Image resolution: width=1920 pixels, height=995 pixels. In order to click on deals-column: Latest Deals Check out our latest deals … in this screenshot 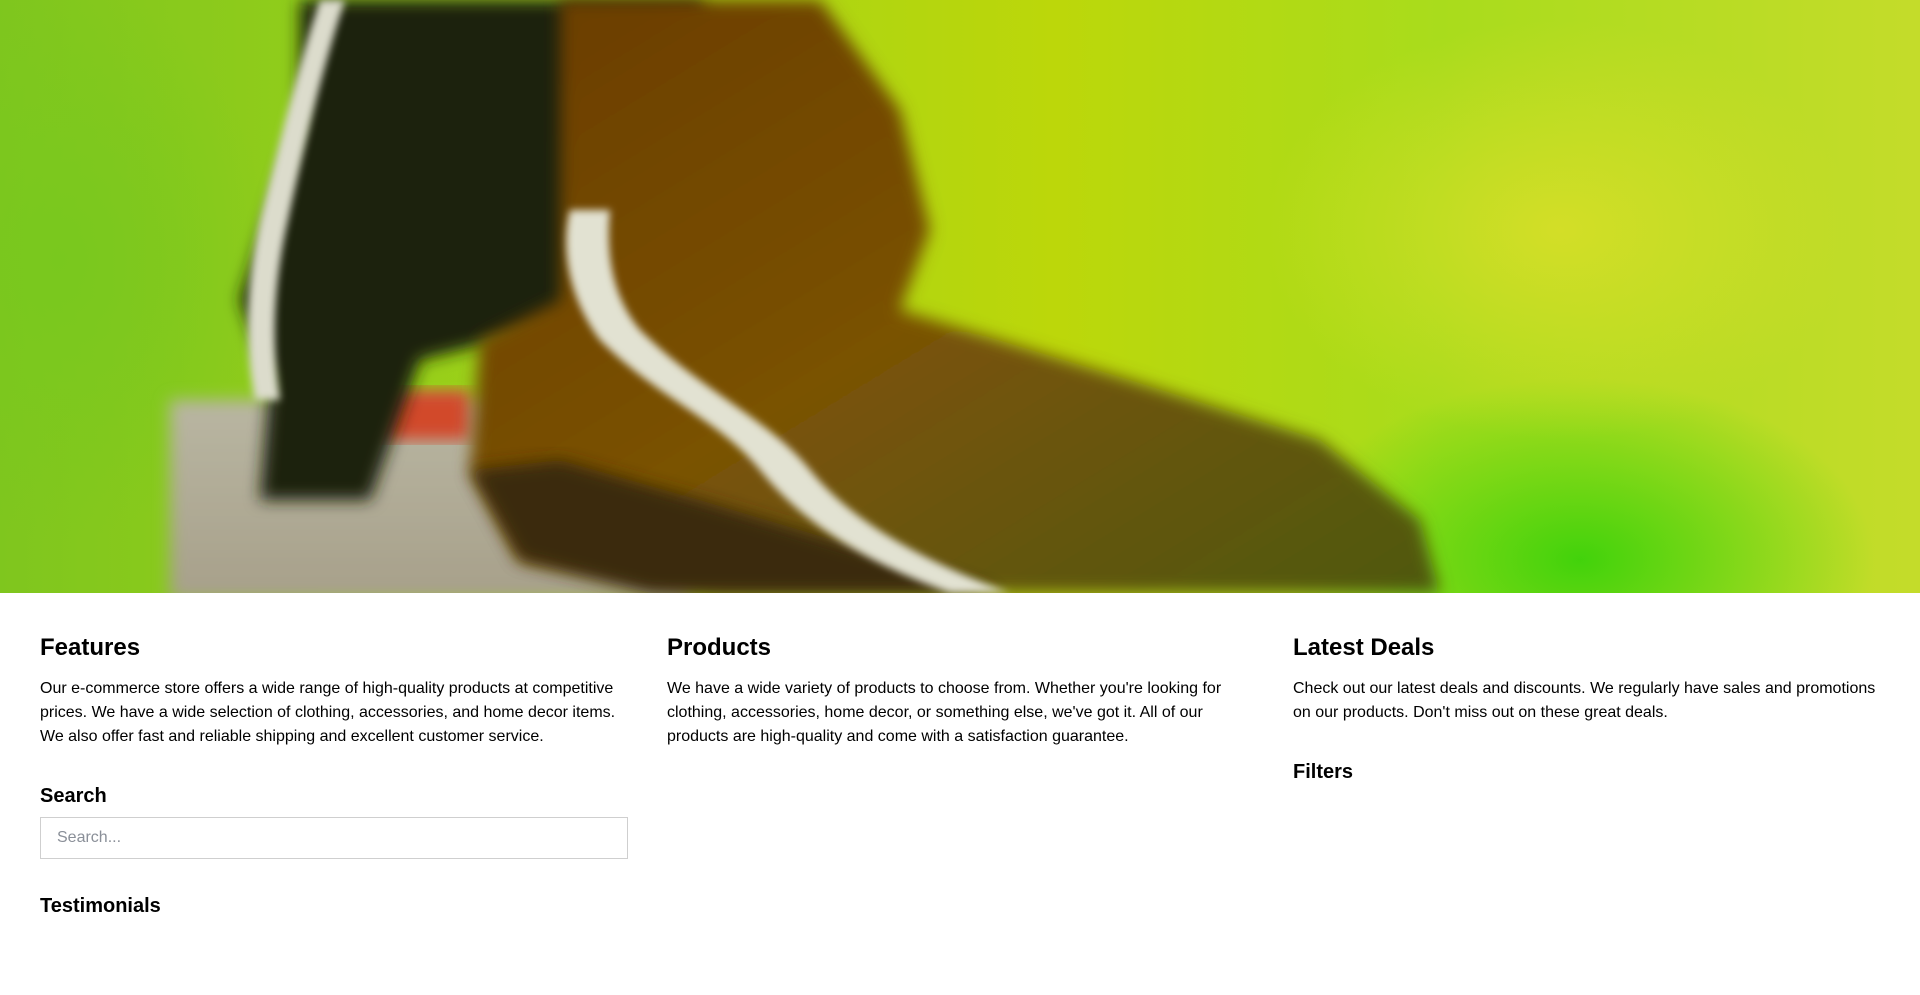, I will do `click(1587, 709)`.